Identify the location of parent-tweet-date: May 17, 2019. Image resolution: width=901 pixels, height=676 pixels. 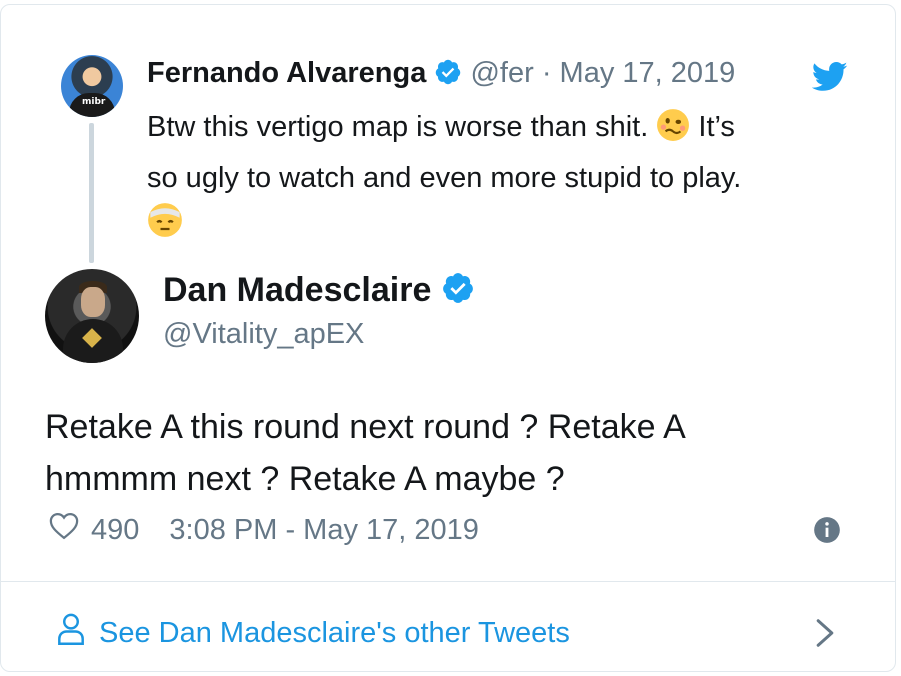
(648, 73).